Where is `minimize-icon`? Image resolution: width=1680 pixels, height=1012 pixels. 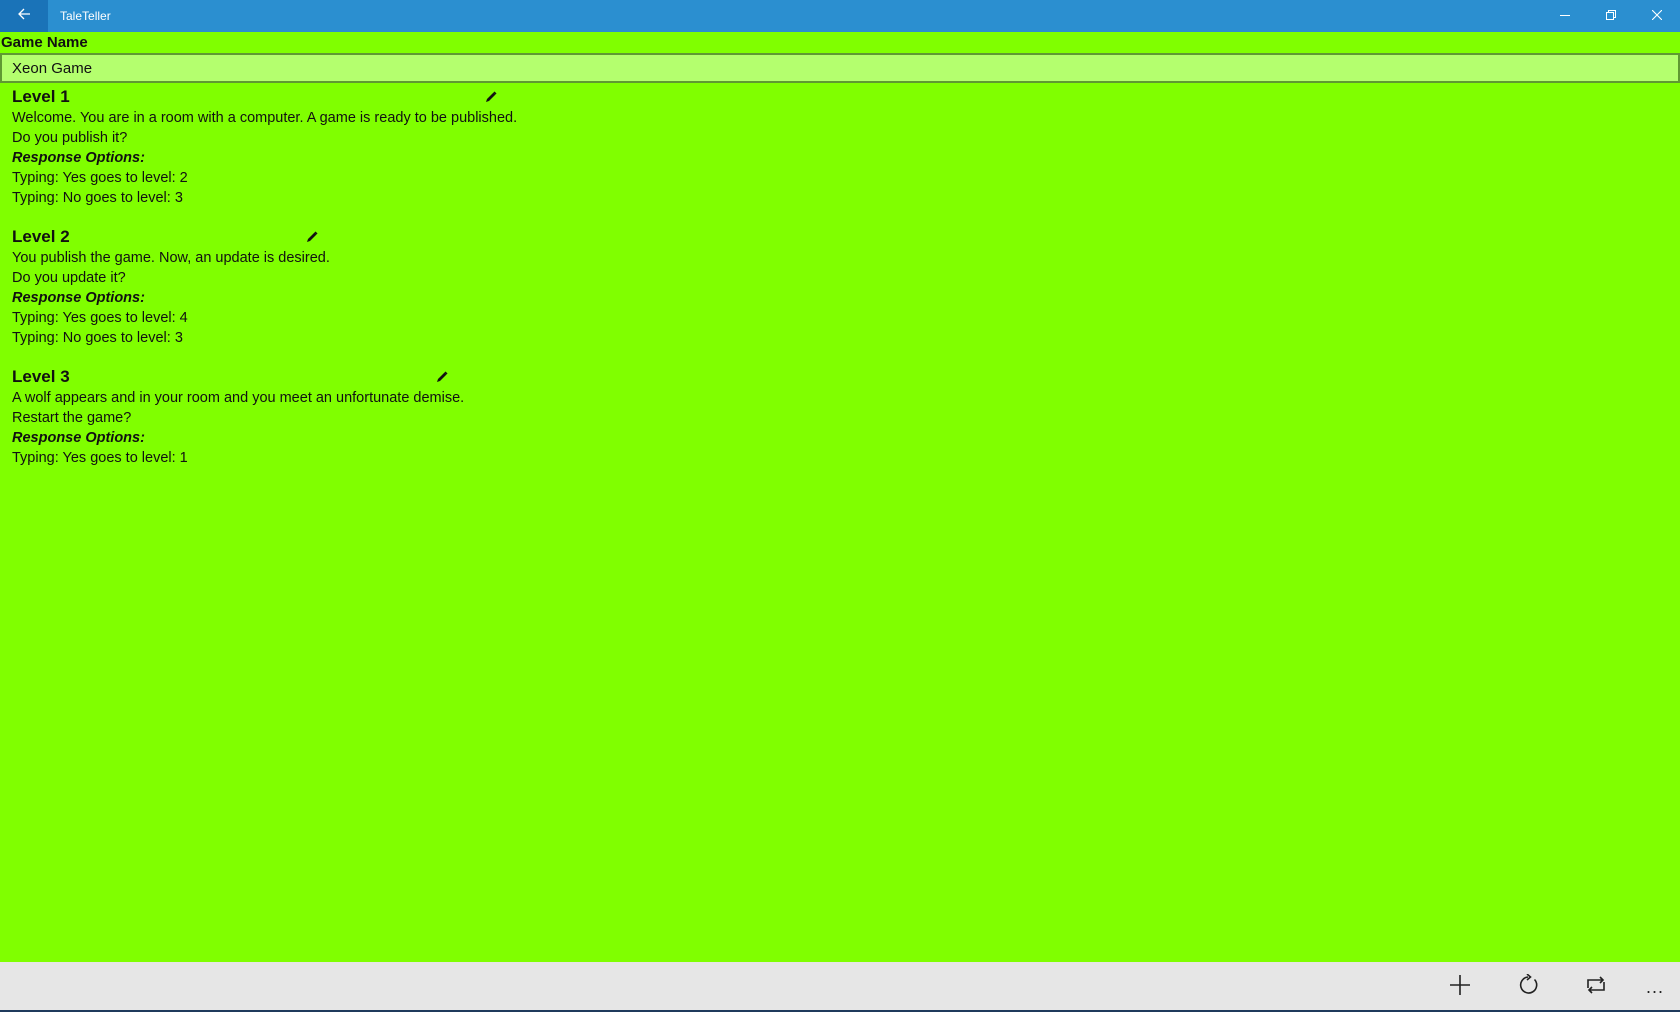 minimize-icon is located at coordinates (1565, 16).